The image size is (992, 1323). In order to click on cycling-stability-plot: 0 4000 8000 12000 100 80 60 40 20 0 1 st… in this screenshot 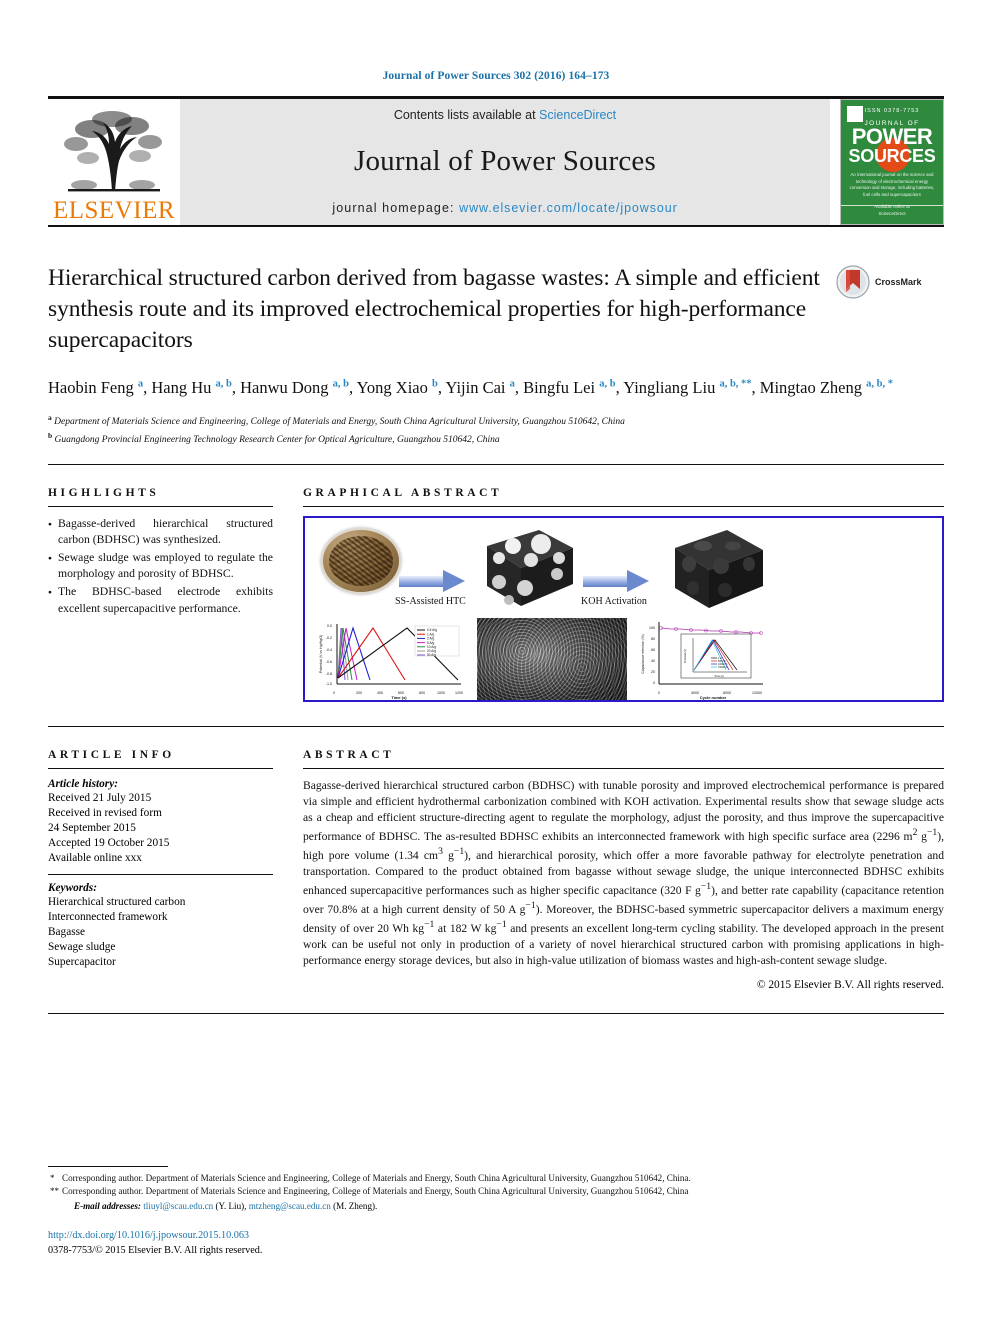, I will do `click(702, 658)`.